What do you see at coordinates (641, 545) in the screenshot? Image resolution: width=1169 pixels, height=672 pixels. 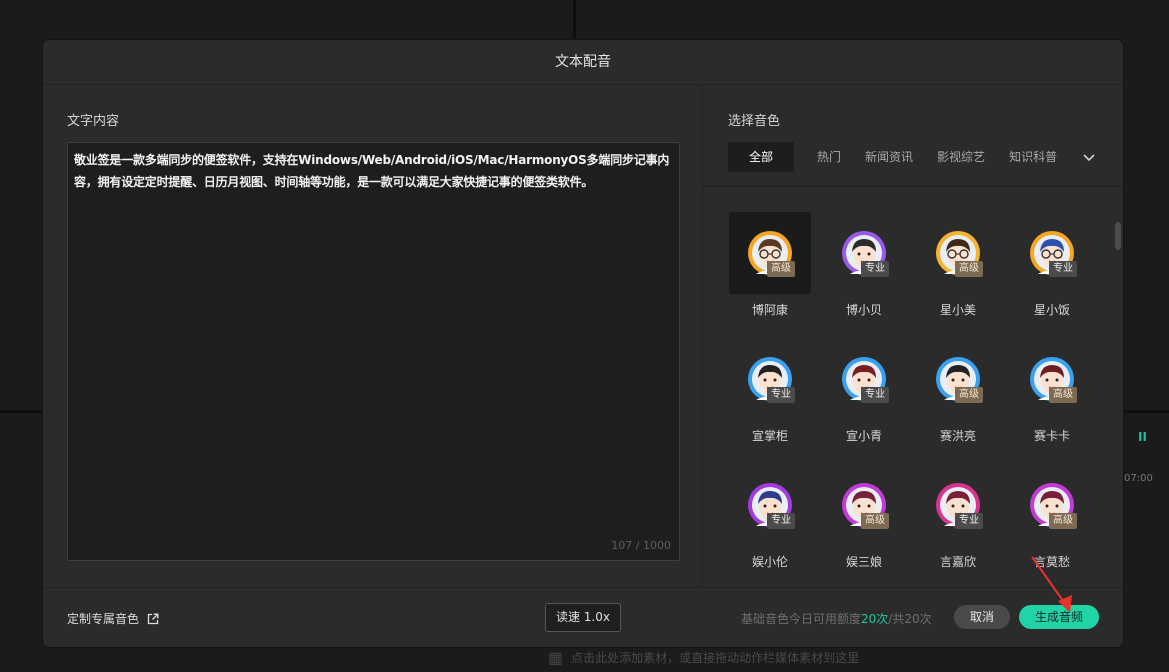 I see `char-counter: 107 / 1000` at bounding box center [641, 545].